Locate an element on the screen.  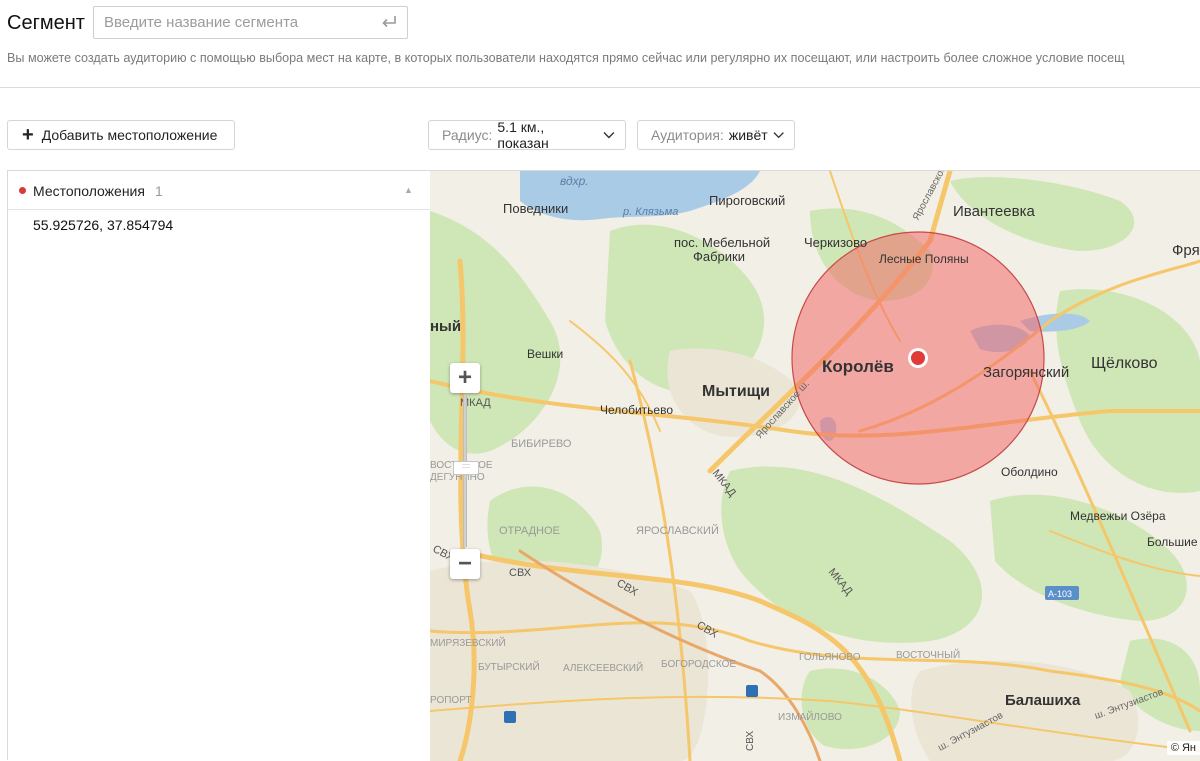
map-label: ОТРАДНОЕ is located at coordinates (529, 531).